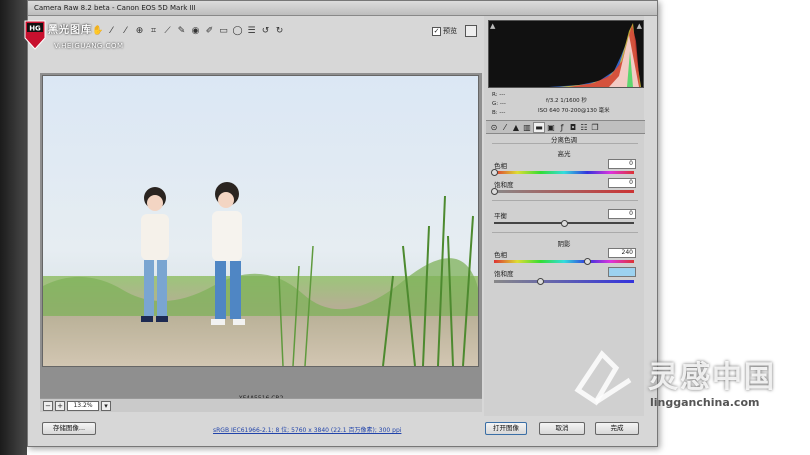 Image resolution: width=810 pixels, height=455 pixels. Describe the element at coordinates (562, 191) in the screenshot. I see `highlights-saturation-slider` at that location.